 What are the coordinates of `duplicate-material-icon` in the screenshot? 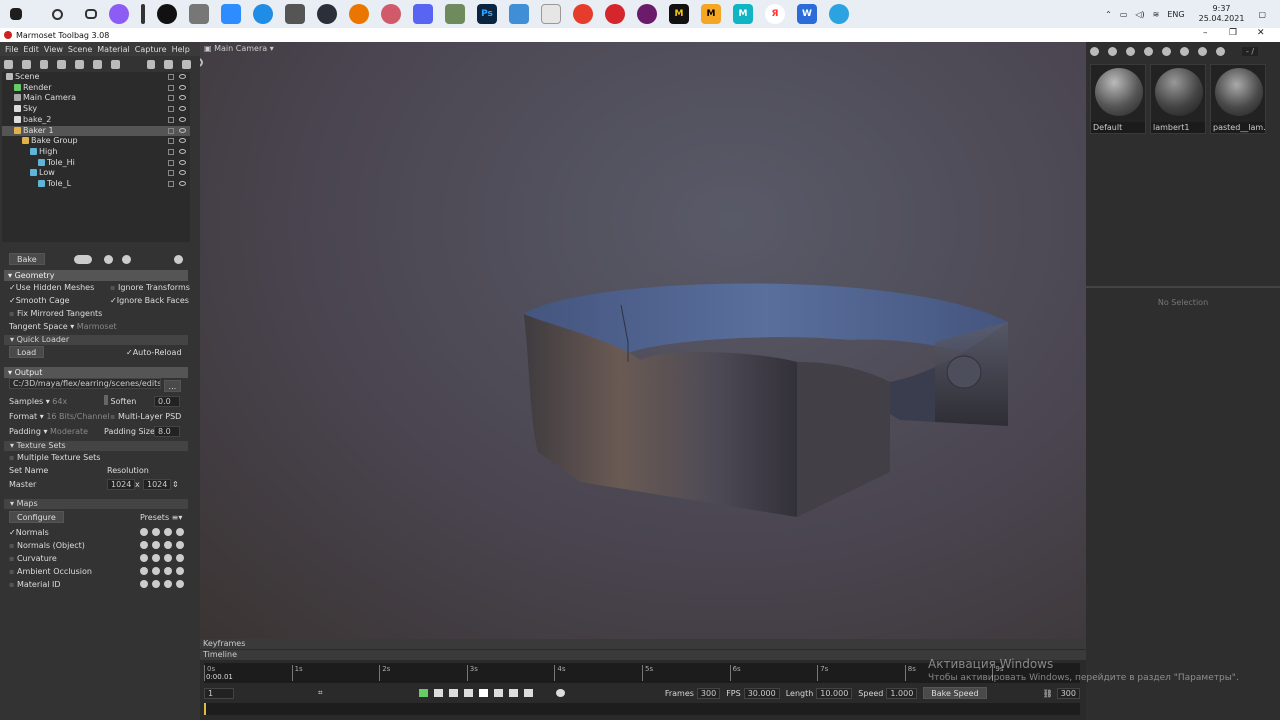 It's located at (1112, 51).